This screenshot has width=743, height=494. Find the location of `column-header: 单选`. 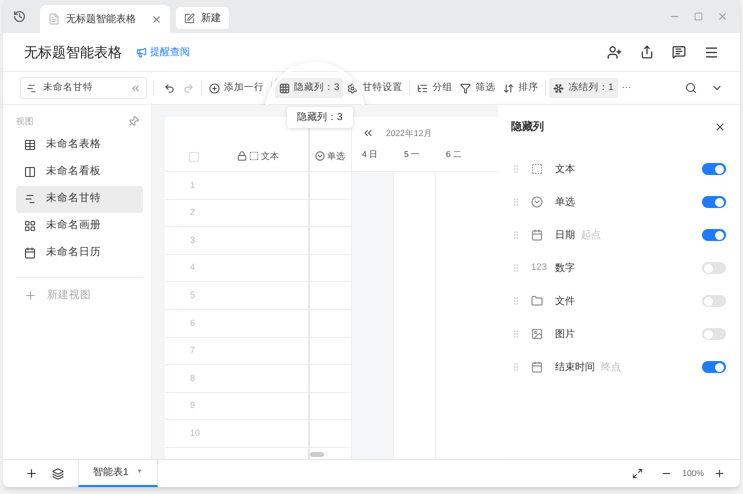

column-header: 单选 is located at coordinates (335, 156).